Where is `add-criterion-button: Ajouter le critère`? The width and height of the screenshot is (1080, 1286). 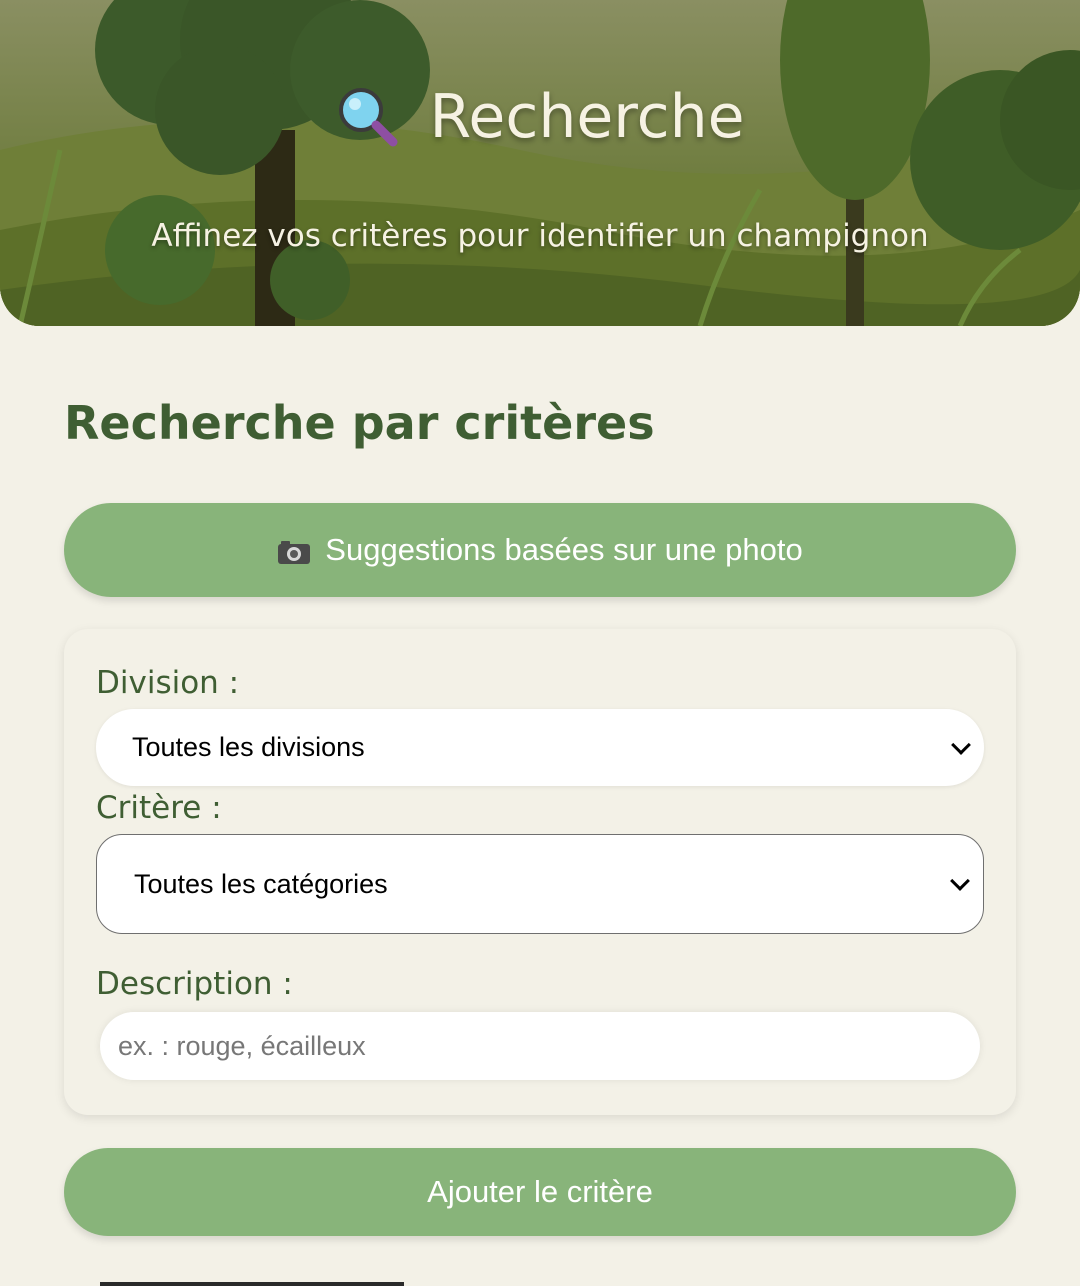
add-criterion-button: Ajouter le critère is located at coordinates (540, 1192).